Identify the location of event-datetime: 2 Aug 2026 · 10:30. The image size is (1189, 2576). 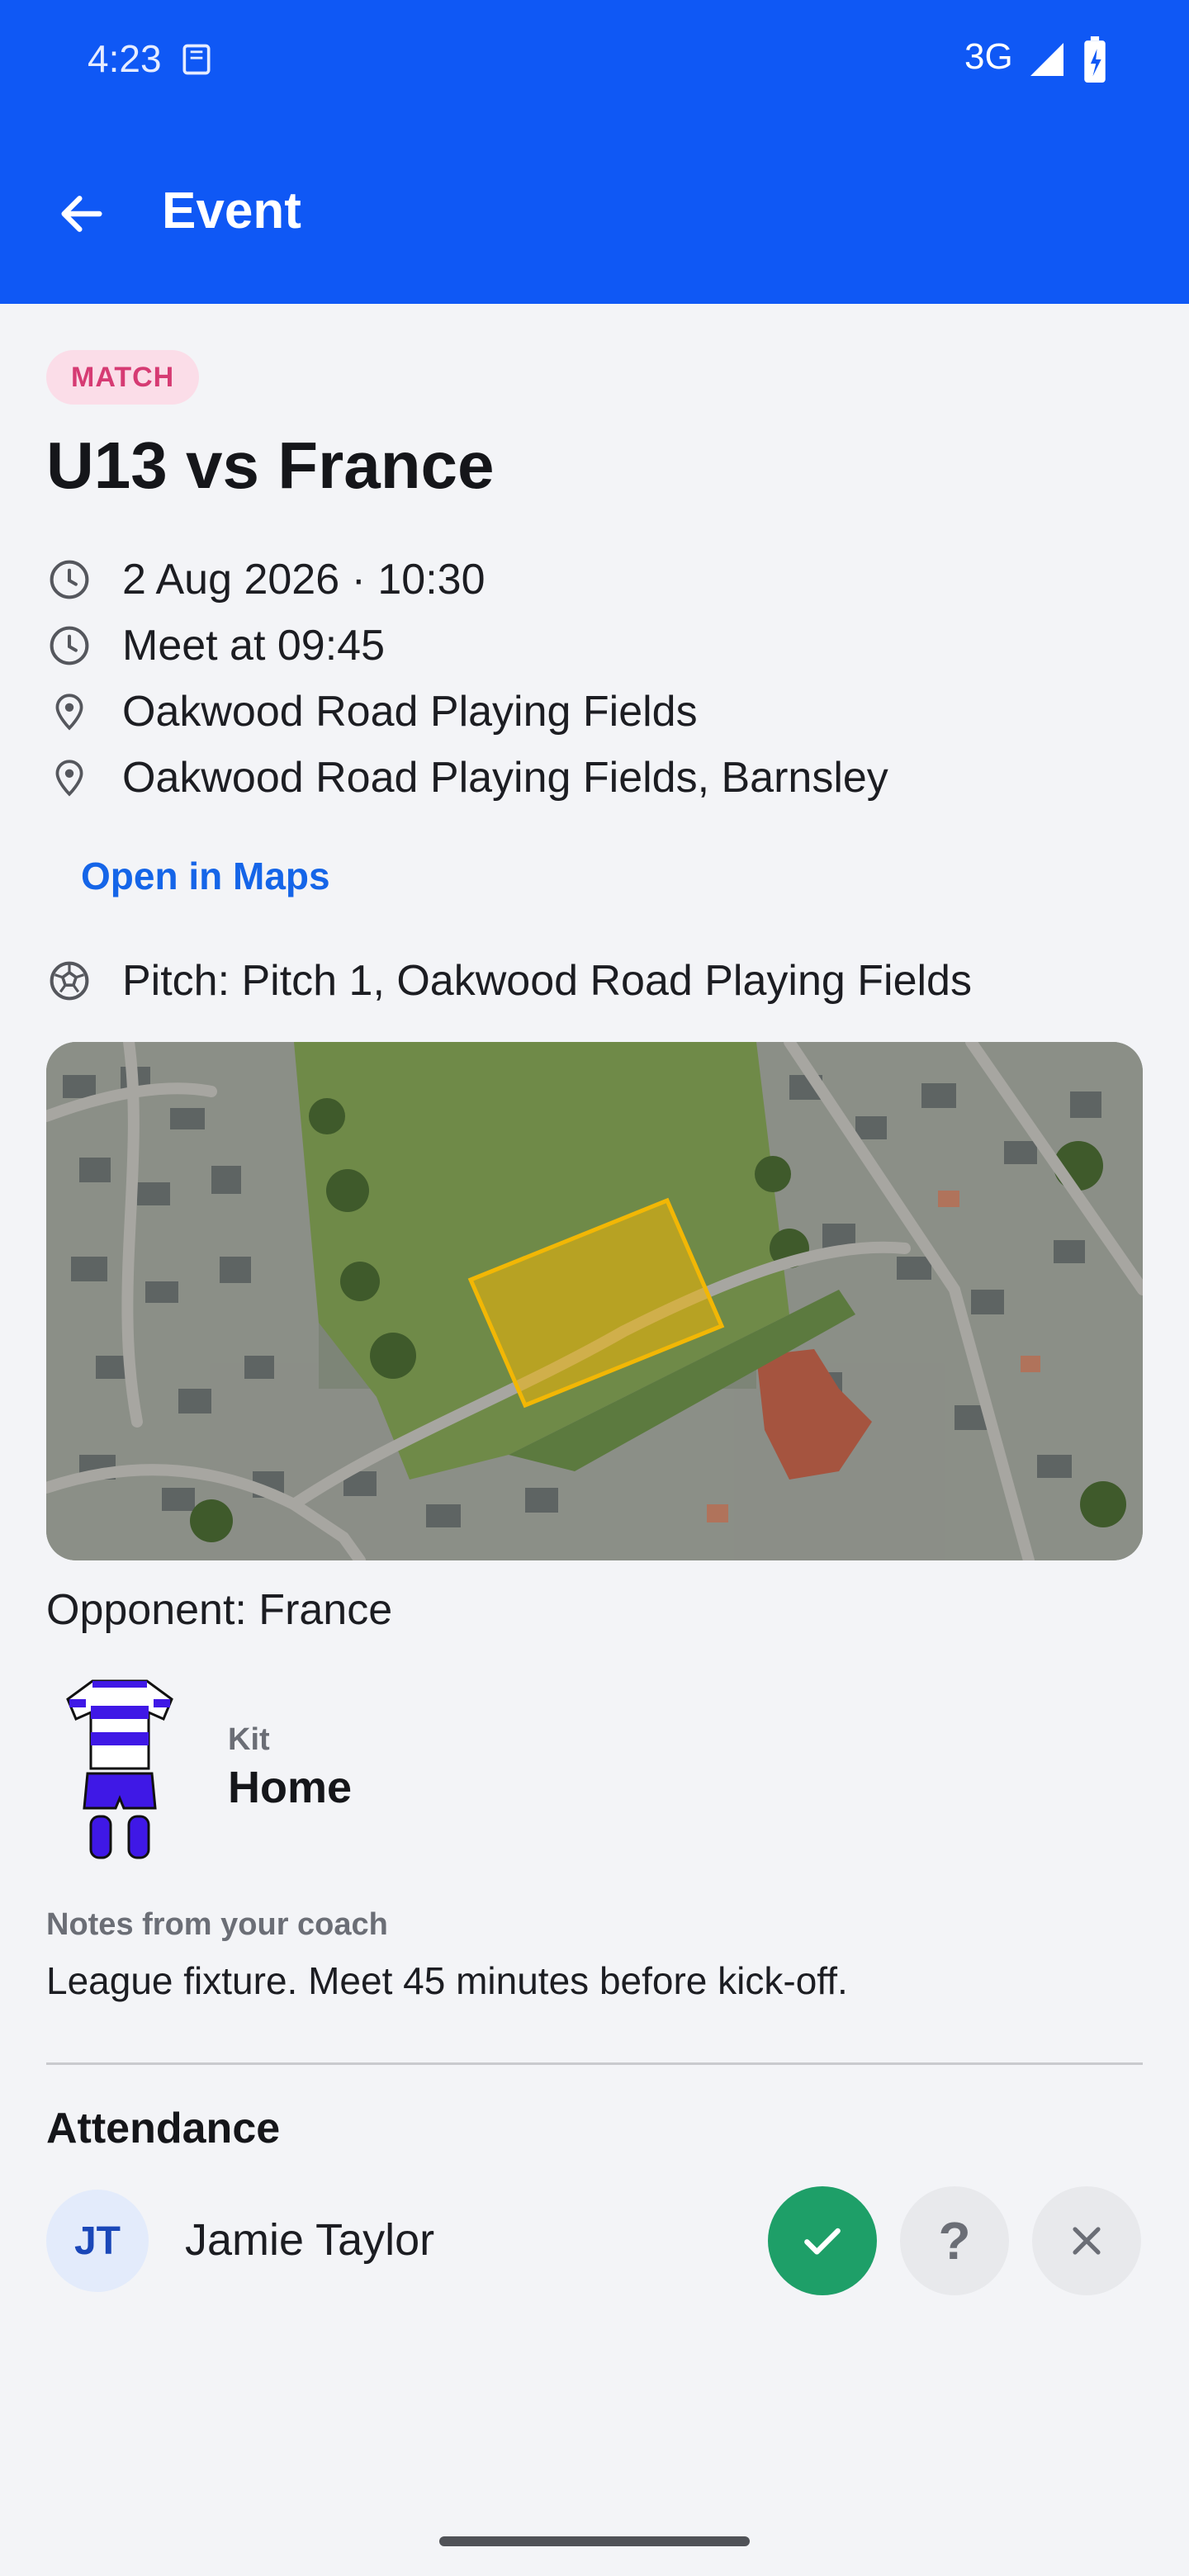
(304, 580).